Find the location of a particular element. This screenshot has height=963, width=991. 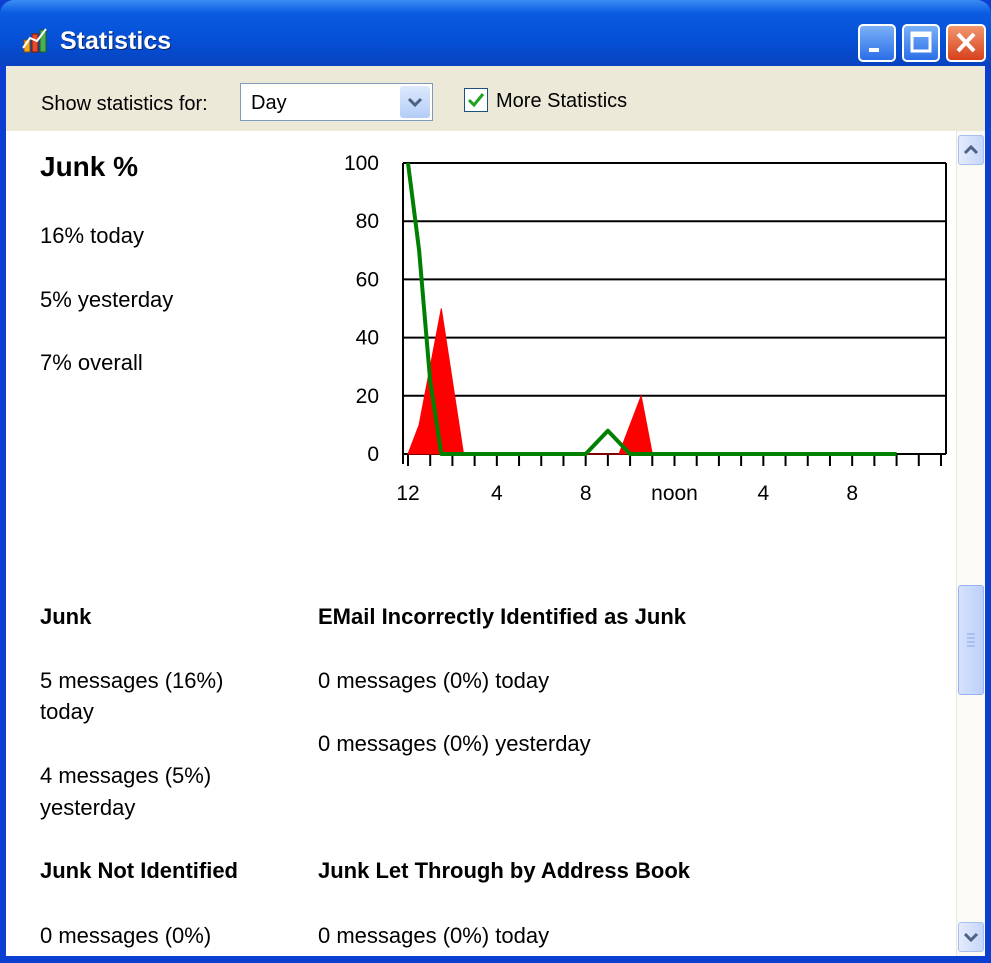

more-statistics-checkbox is located at coordinates (476, 100).